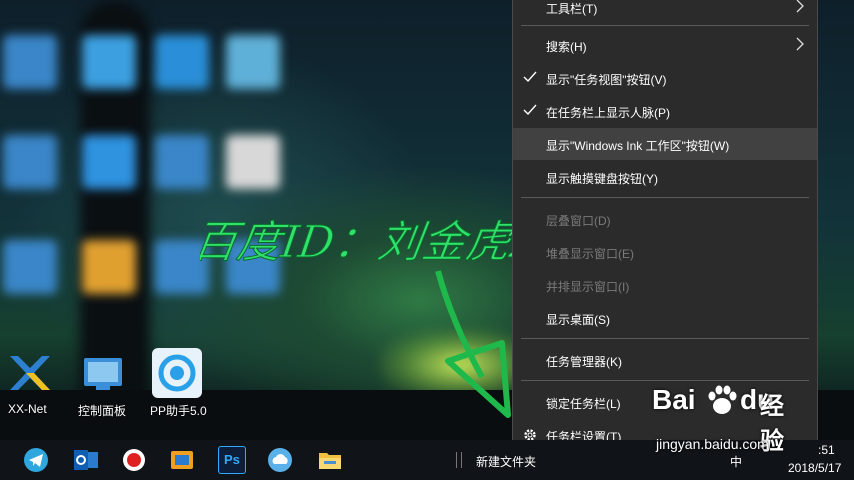 This screenshot has width=854, height=480. What do you see at coordinates (826, 450) in the screenshot?
I see `clock-time: :51` at bounding box center [826, 450].